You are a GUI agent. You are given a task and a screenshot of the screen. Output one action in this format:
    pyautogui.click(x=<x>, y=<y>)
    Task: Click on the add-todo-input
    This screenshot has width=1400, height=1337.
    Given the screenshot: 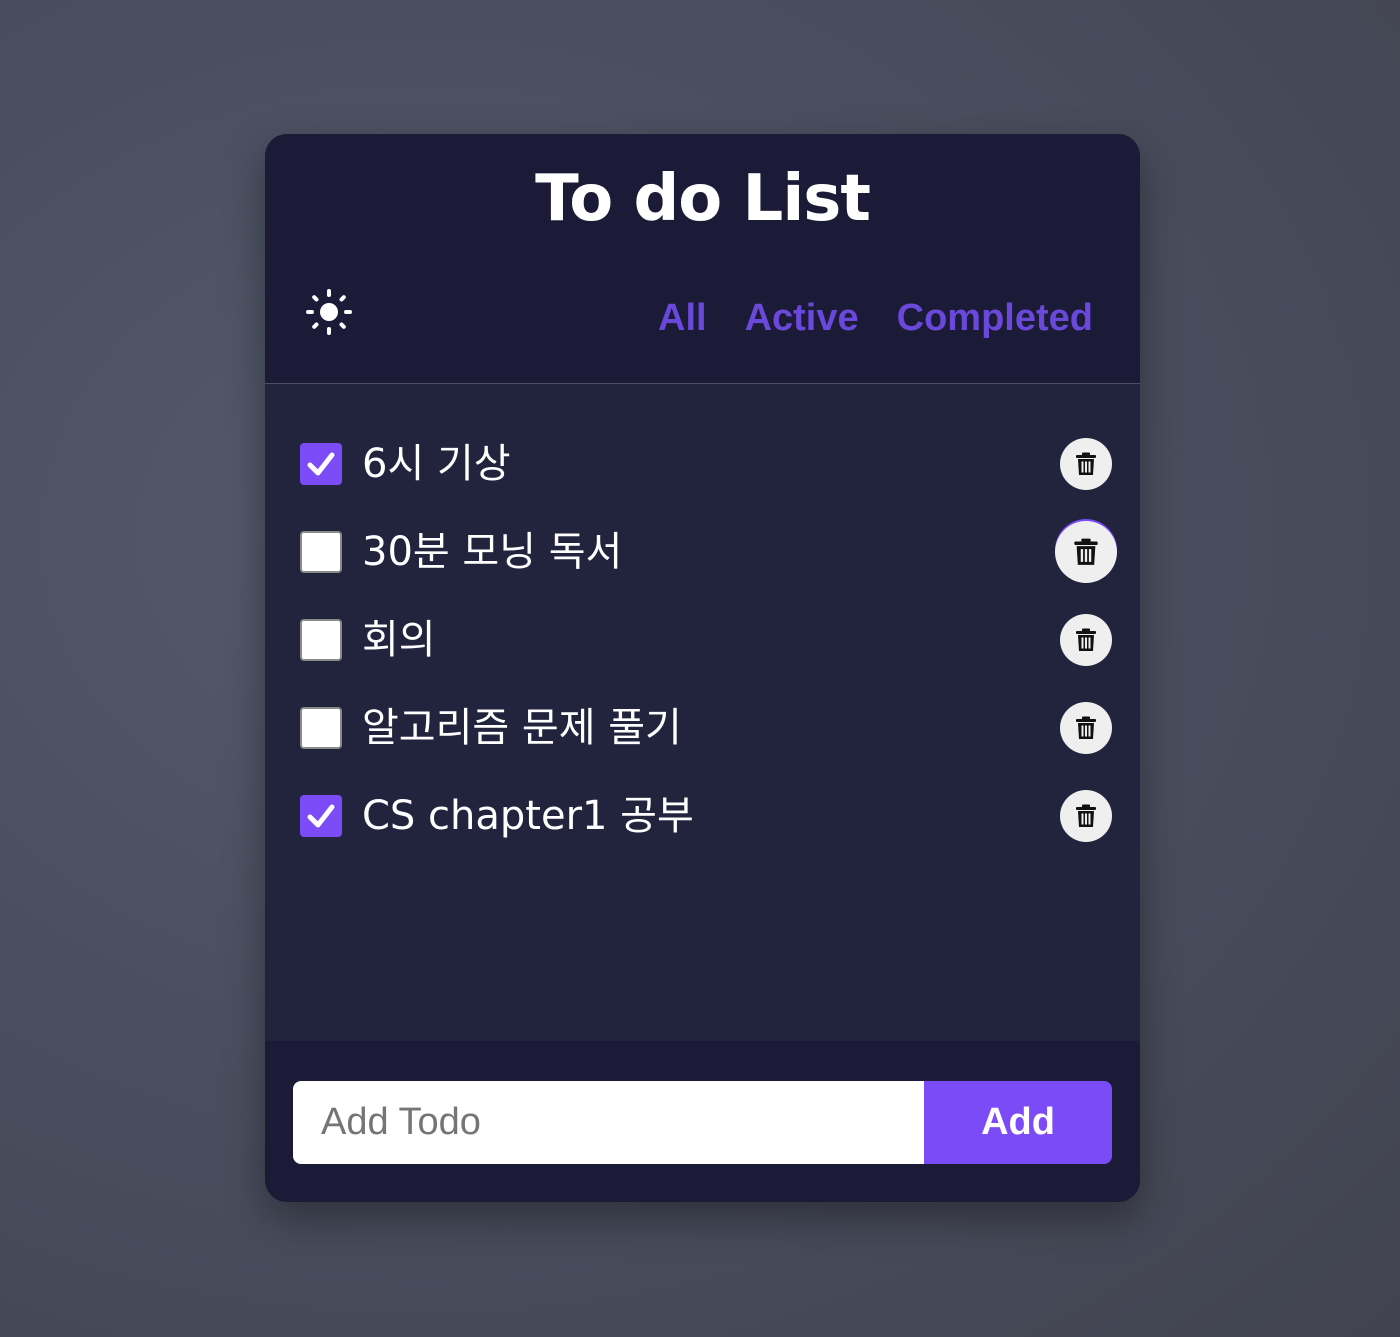 What is the action you would take?
    pyautogui.click(x=608, y=1122)
    